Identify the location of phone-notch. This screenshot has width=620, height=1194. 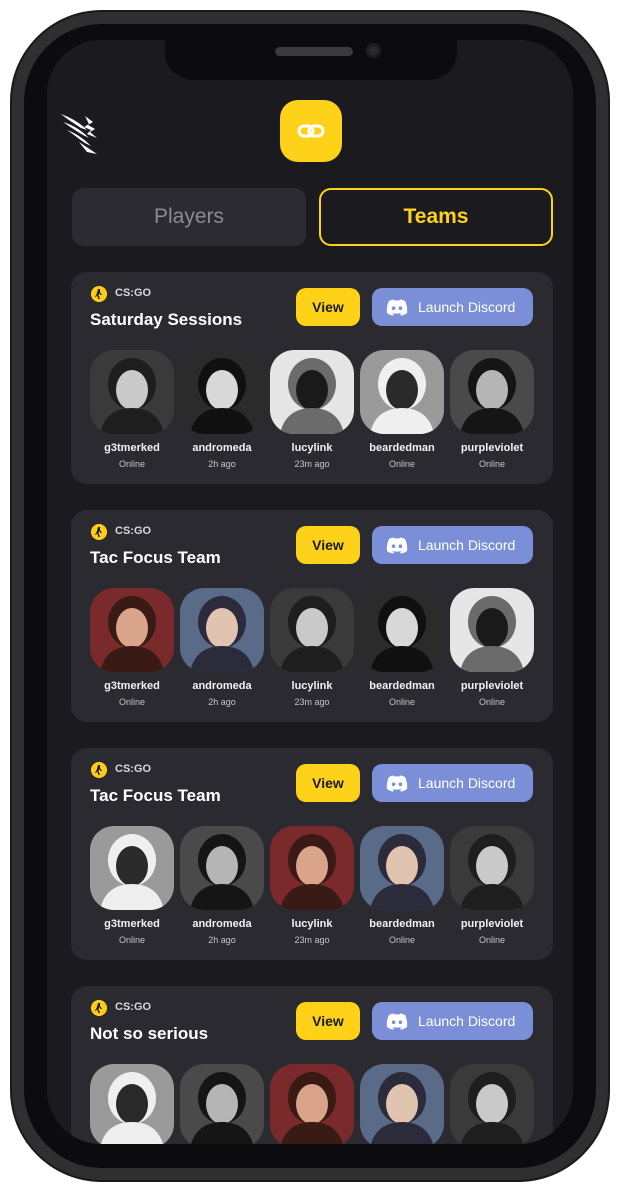
(311, 59).